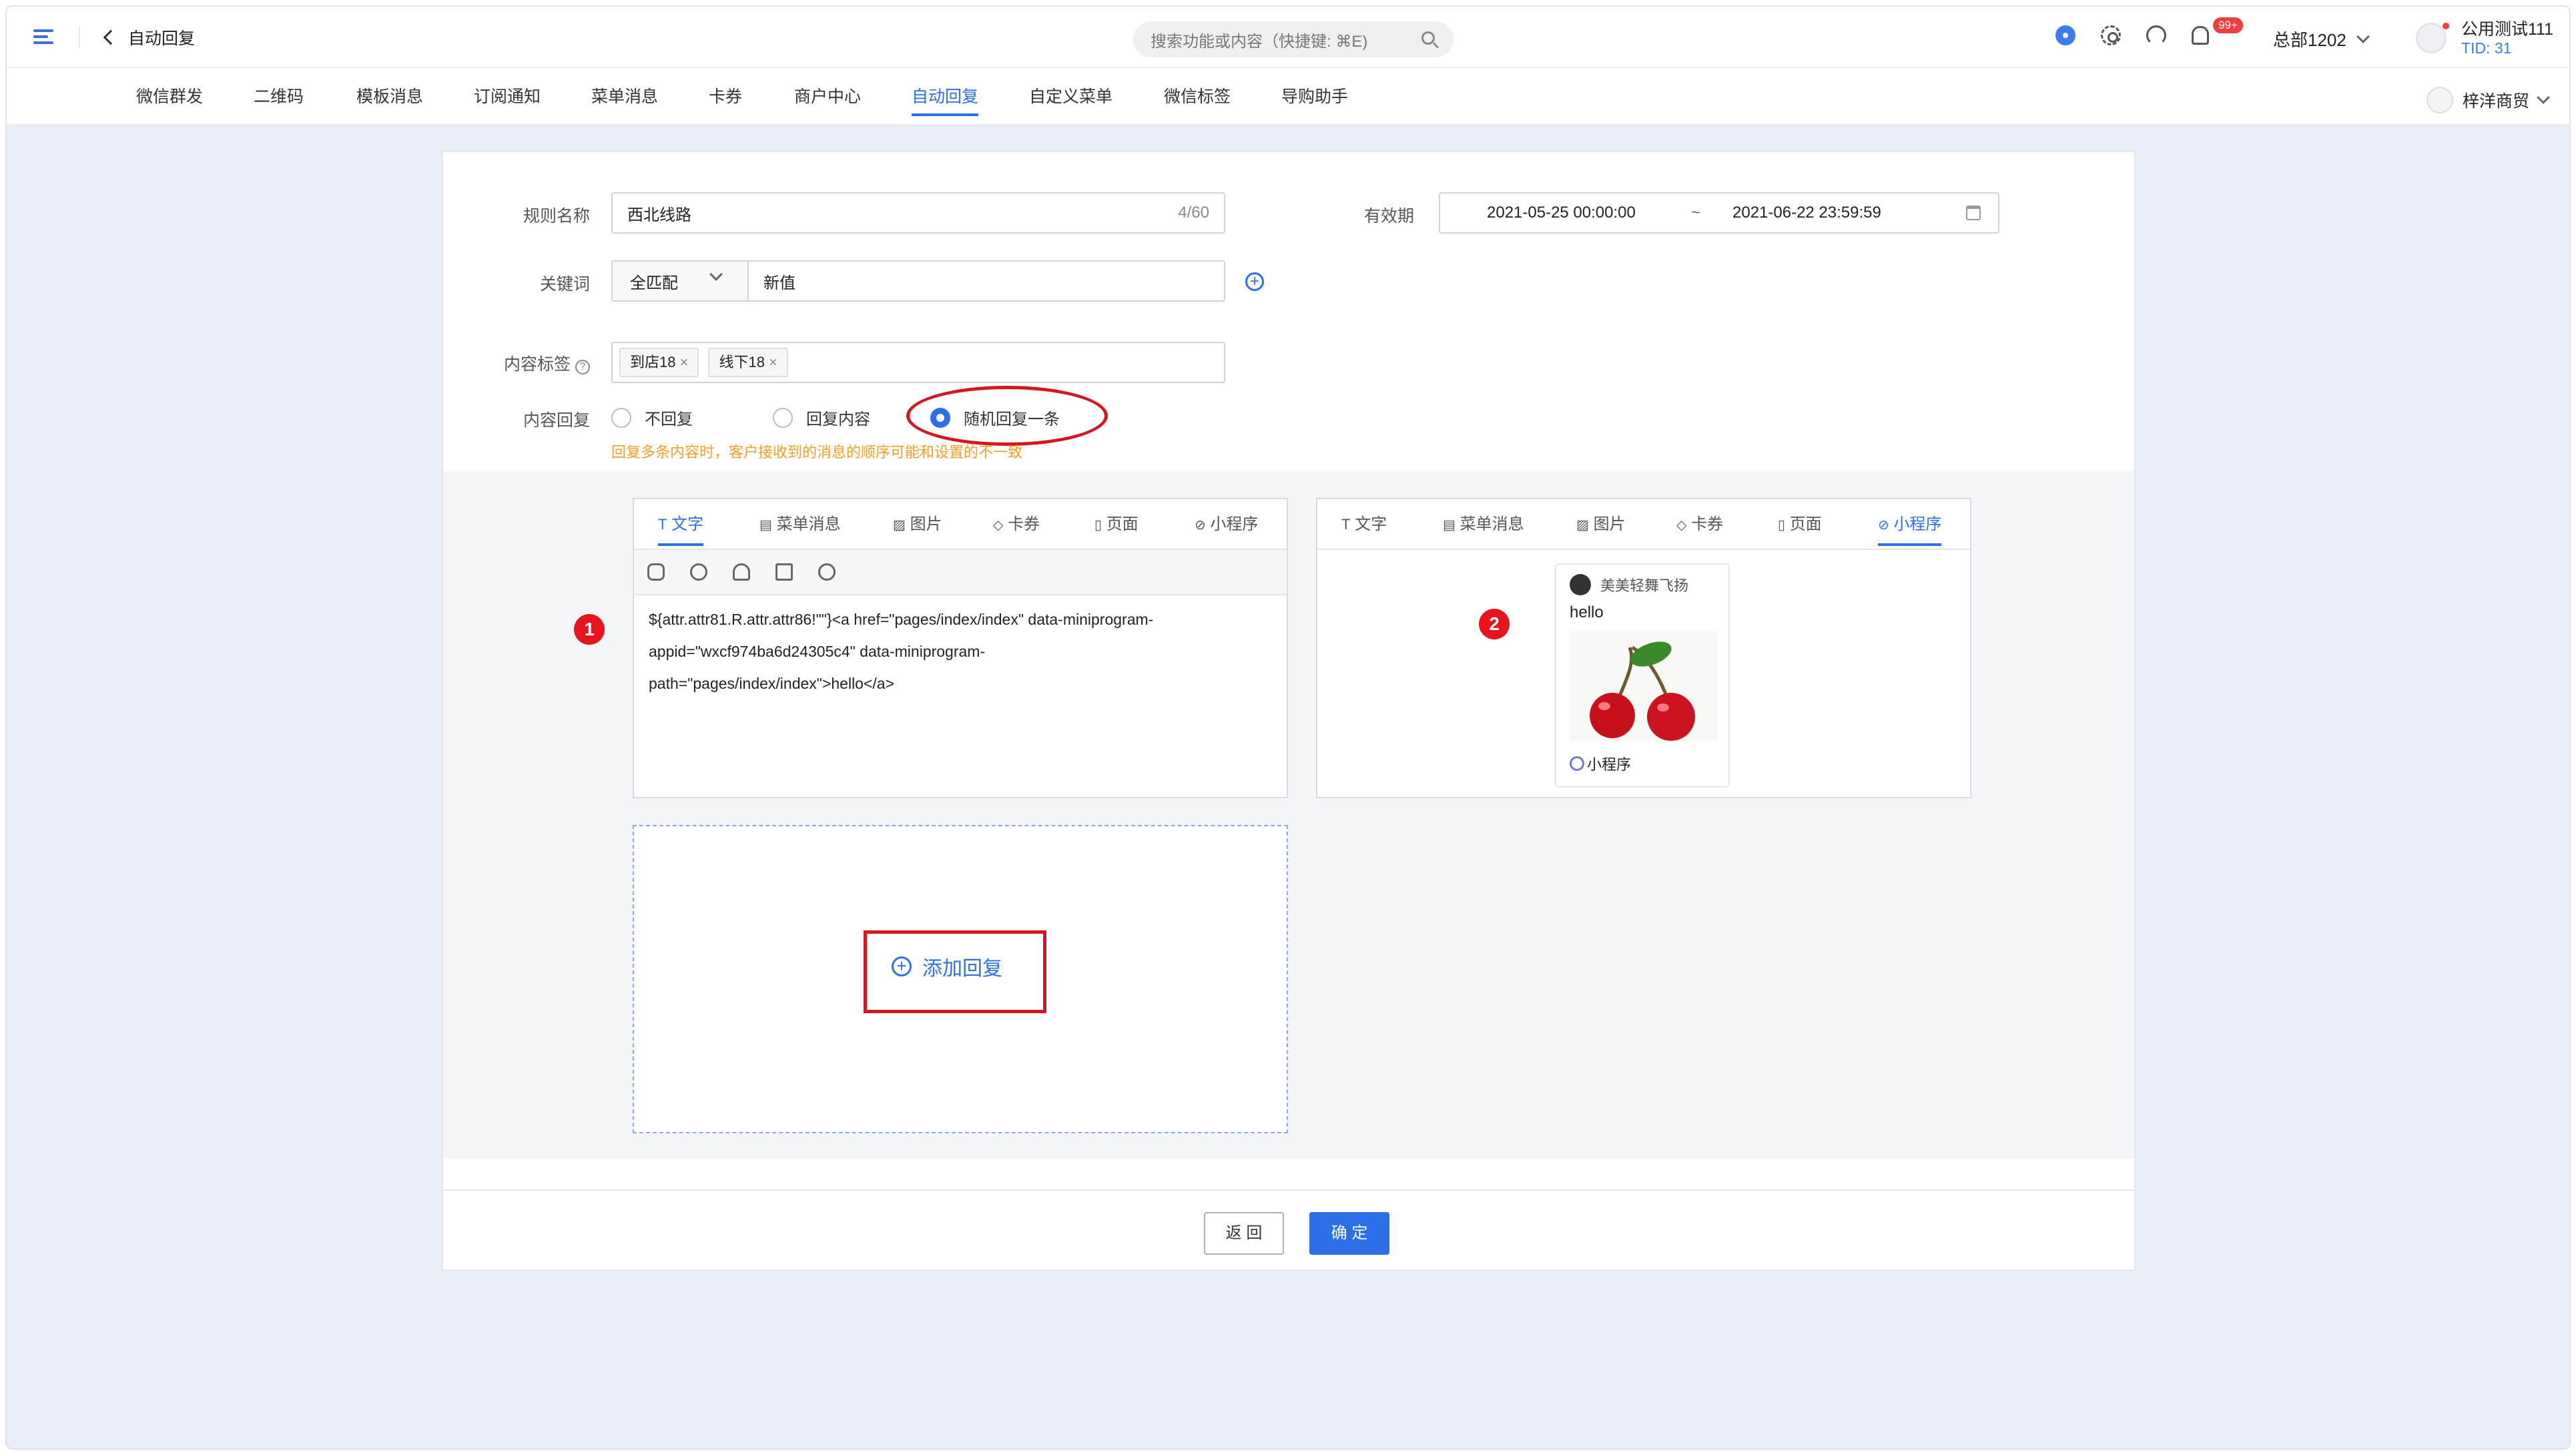 The width and height of the screenshot is (2576, 1455). What do you see at coordinates (838, 419) in the screenshot?
I see `radio-label: 回复内容` at bounding box center [838, 419].